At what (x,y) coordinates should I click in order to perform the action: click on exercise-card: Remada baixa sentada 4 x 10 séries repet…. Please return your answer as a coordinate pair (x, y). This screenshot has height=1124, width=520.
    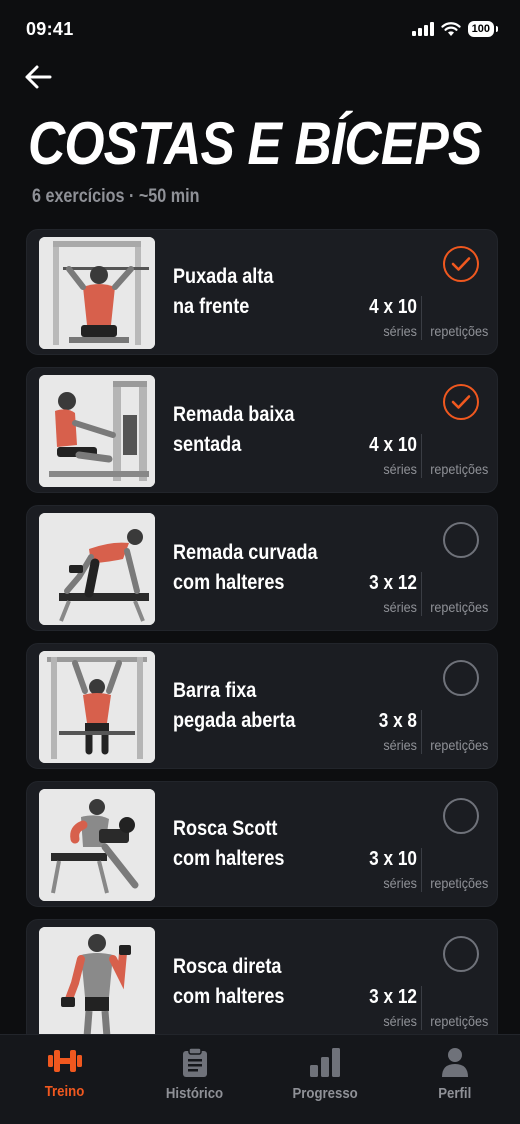
    Looking at the image, I should click on (262, 430).